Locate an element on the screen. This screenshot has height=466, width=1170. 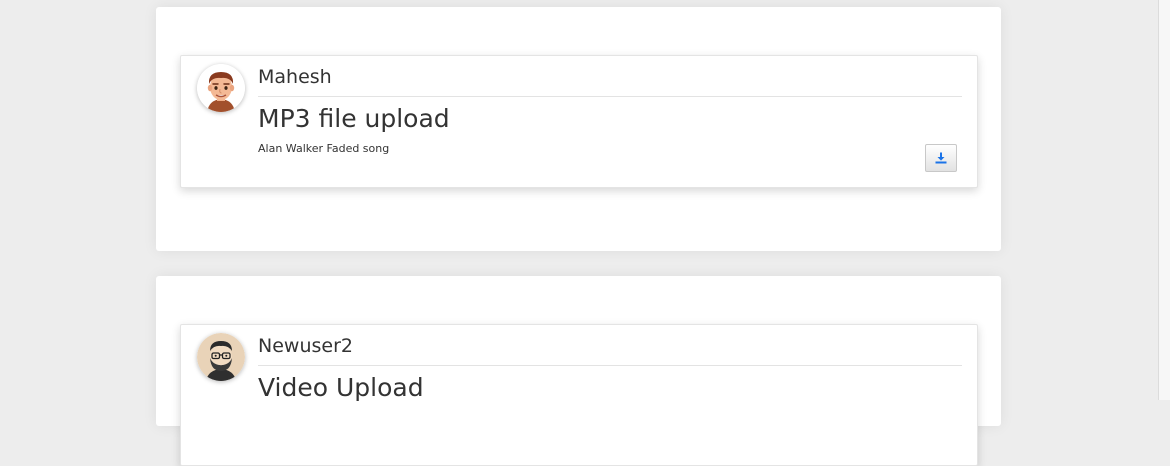
cartoon-man-avatar-icon is located at coordinates (221, 88).